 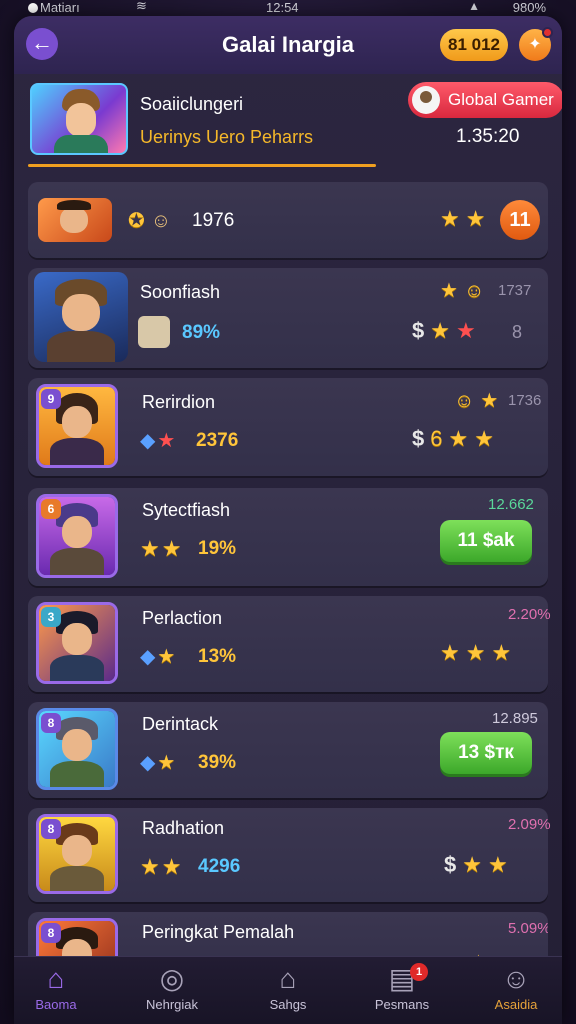 I want to click on nav-item-target: ◎ Nehrgiak, so click(x=172, y=992).